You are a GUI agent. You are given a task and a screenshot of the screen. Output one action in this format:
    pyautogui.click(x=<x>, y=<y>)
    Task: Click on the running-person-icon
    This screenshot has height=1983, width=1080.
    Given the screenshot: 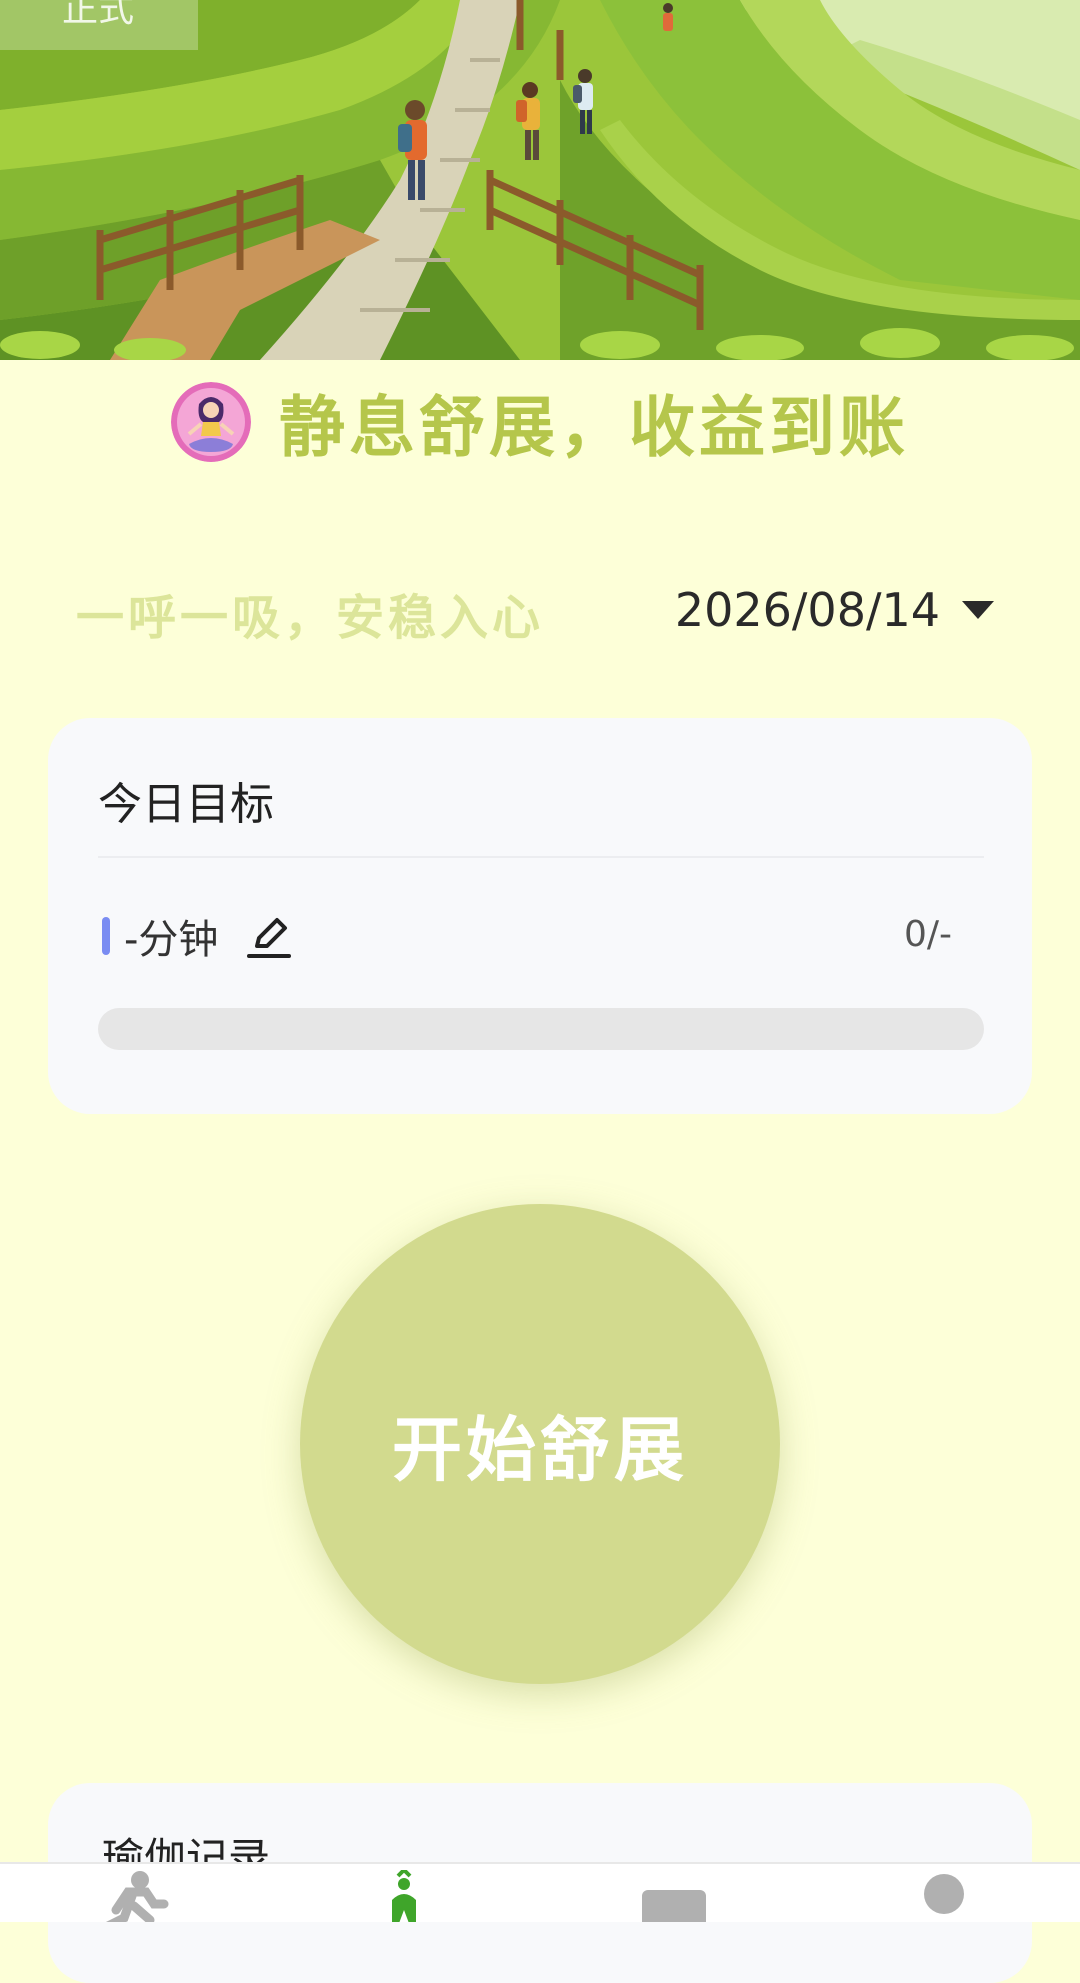 What is the action you would take?
    pyautogui.click(x=134, y=1896)
    